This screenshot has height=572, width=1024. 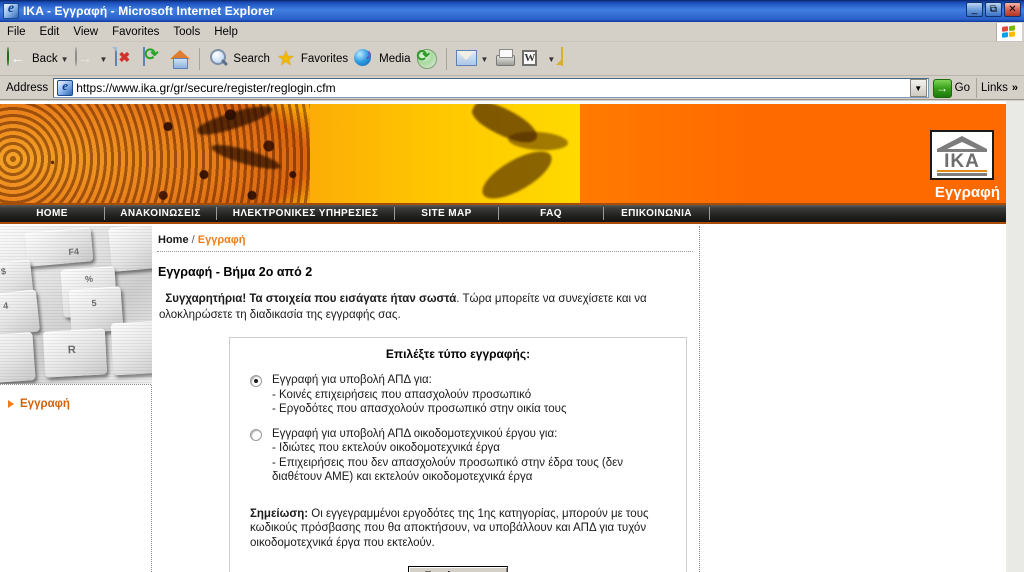 I want to click on refresh-button, so click(x=152, y=59).